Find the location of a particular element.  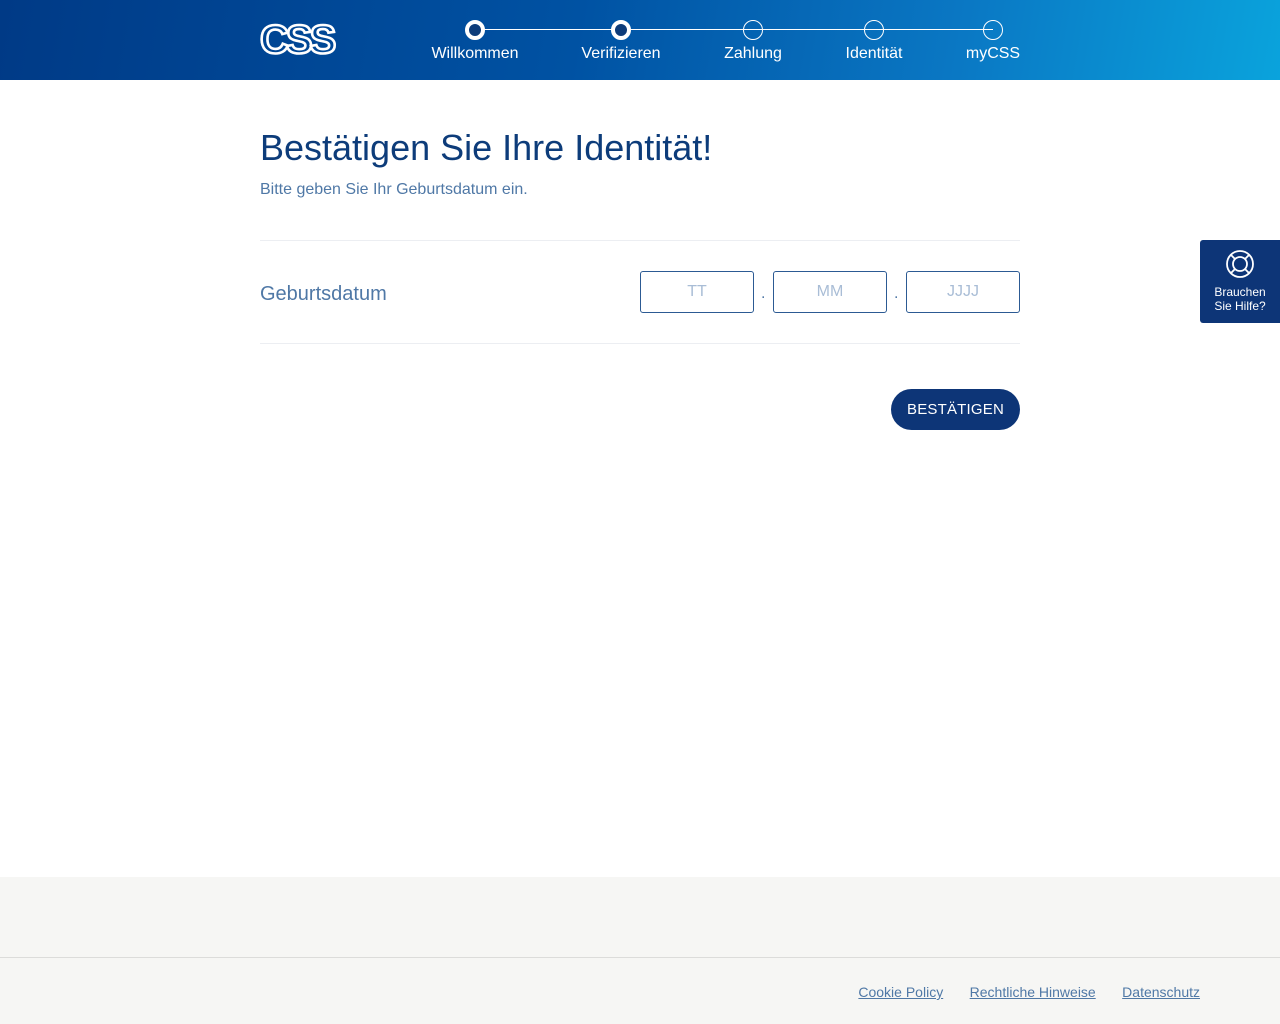

confirm-button: BESTÄTIGEN is located at coordinates (955, 409).